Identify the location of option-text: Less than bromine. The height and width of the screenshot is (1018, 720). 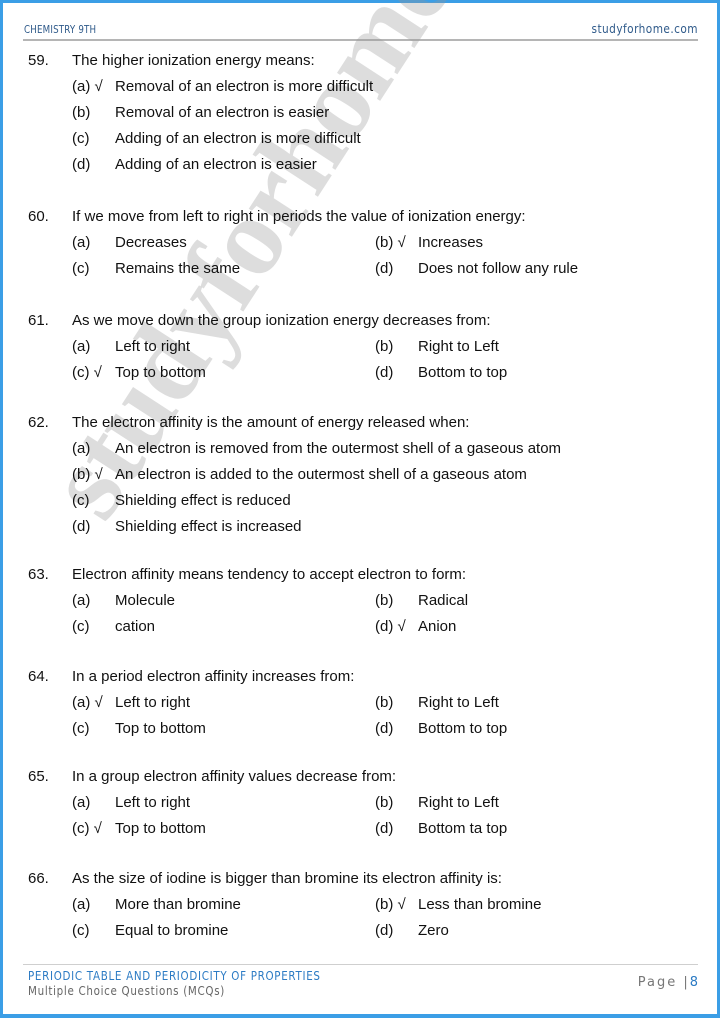
(480, 904).